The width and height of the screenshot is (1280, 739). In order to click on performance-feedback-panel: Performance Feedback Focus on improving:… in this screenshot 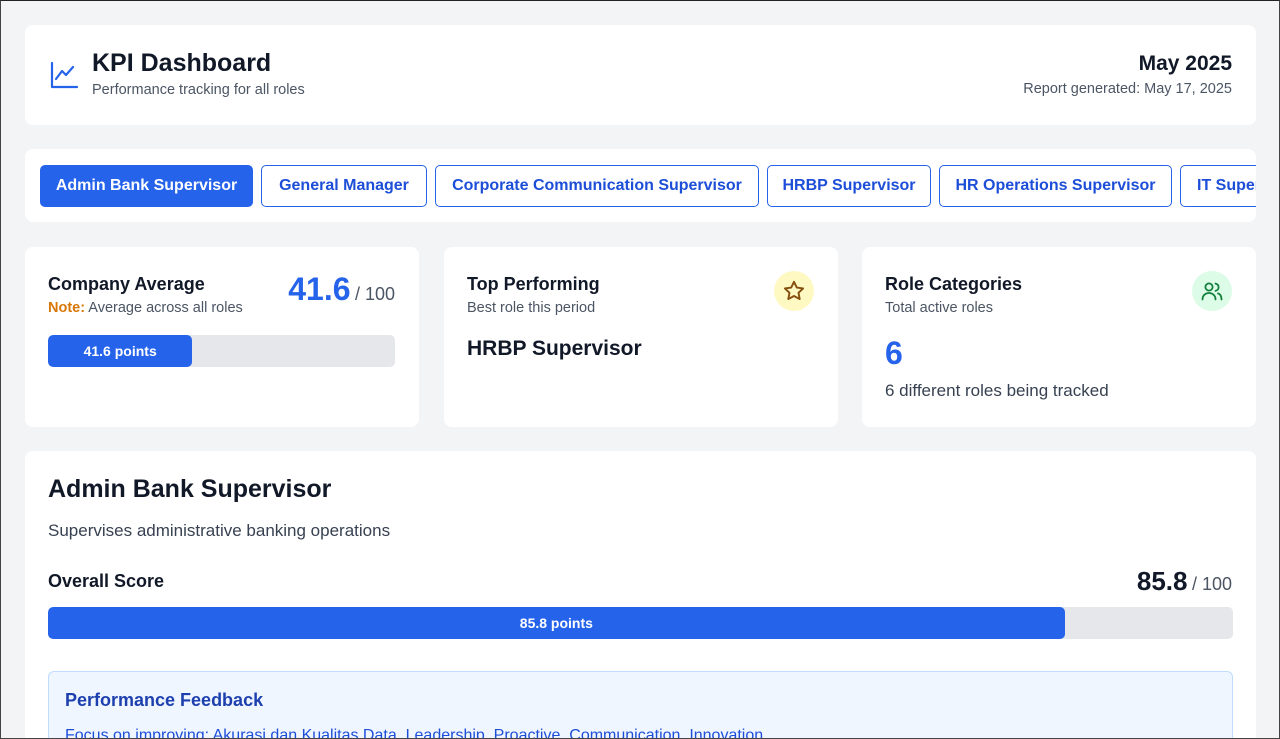, I will do `click(640, 705)`.